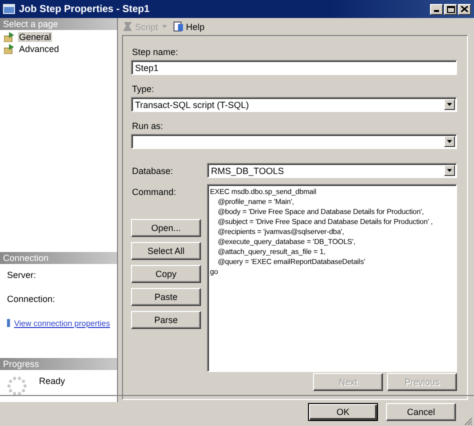 The image size is (474, 426). Describe the element at coordinates (166, 320) in the screenshot. I see `command-button: Parse` at that location.